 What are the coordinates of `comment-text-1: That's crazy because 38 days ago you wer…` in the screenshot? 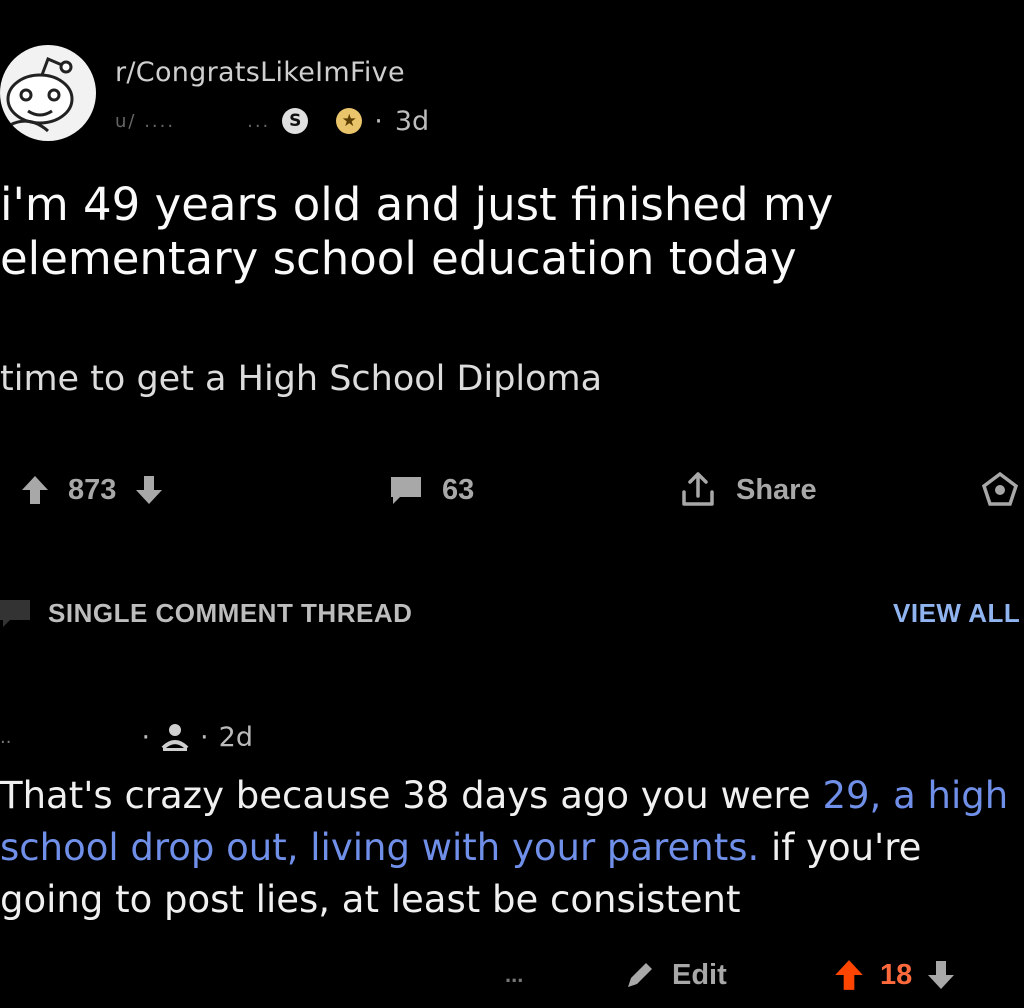 It's located at (411, 795).